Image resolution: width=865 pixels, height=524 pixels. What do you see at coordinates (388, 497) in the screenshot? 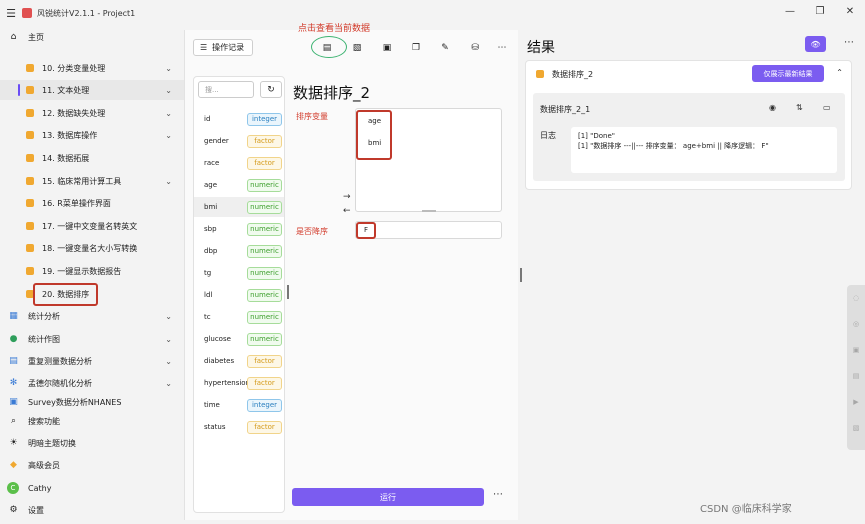
I see `run-button: 运行` at bounding box center [388, 497].